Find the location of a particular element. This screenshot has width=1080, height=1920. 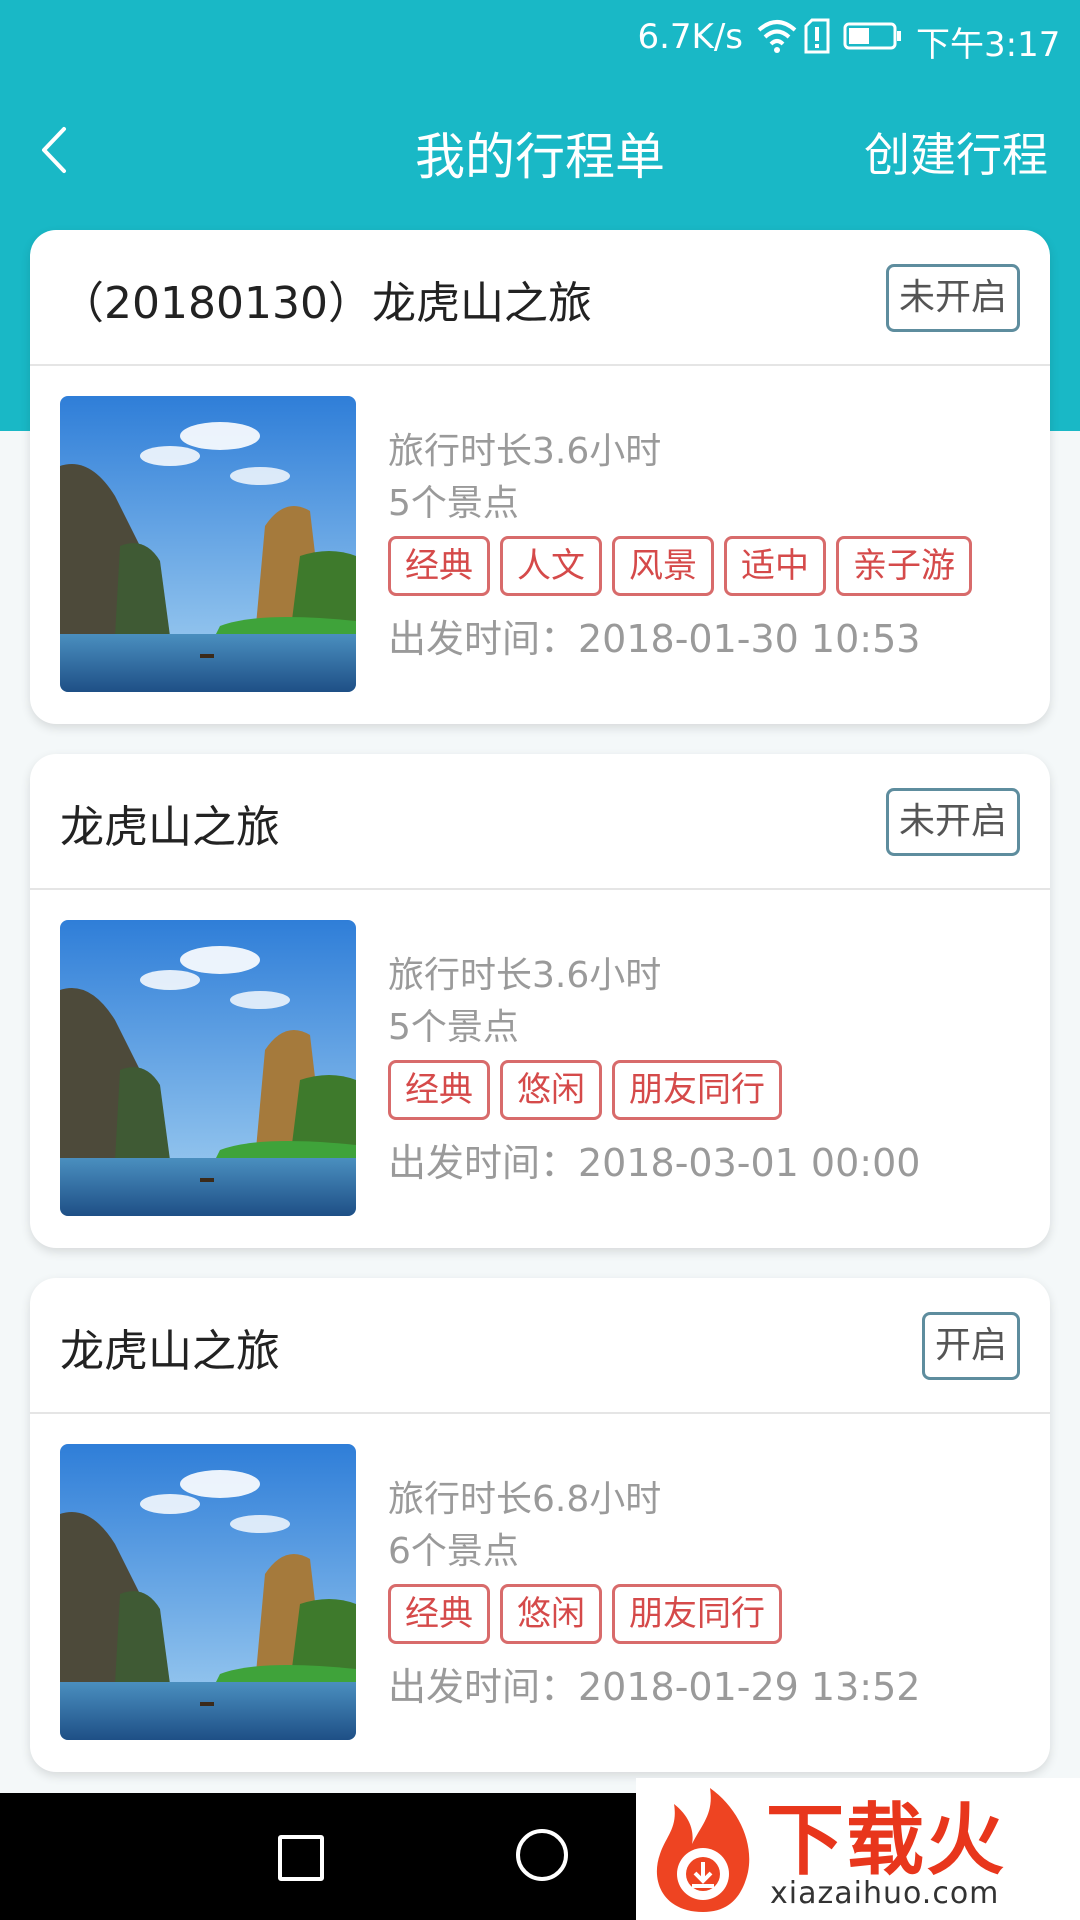

trip-departure-time: 出发时间：2018-01-29 13:52 is located at coordinates (654, 1687).